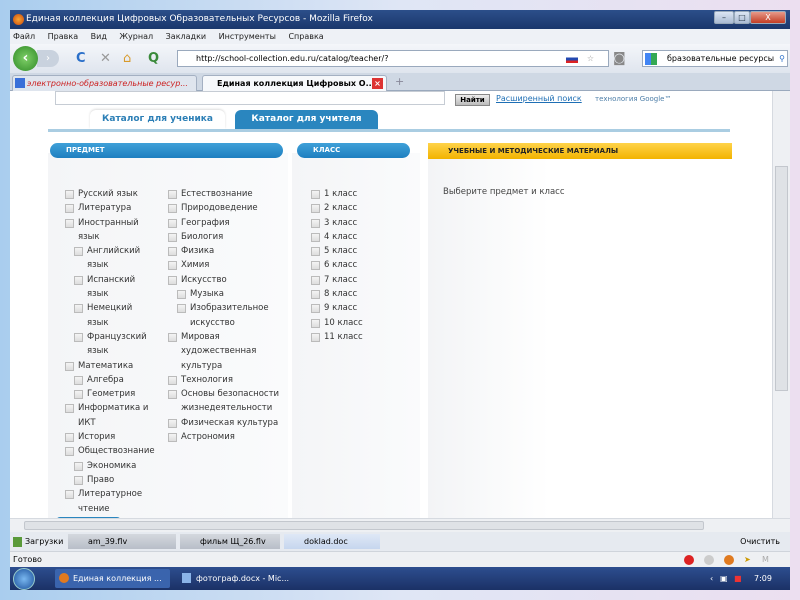  What do you see at coordinates (765, 560) in the screenshot?
I see `mail-icon: M` at bounding box center [765, 560].